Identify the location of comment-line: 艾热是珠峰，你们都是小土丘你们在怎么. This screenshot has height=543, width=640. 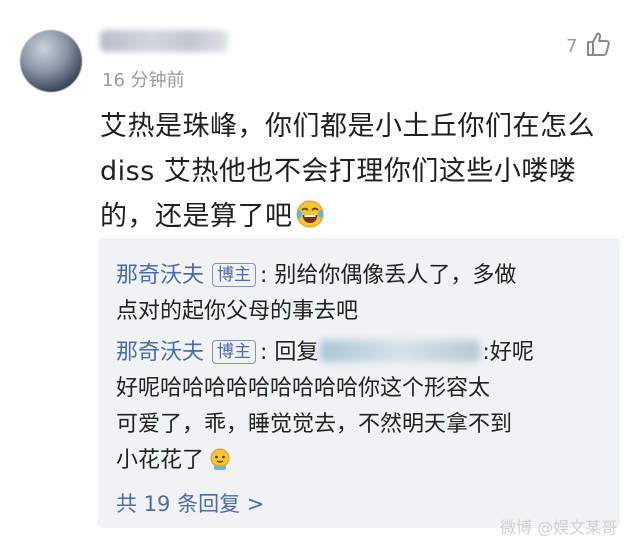
(347, 126).